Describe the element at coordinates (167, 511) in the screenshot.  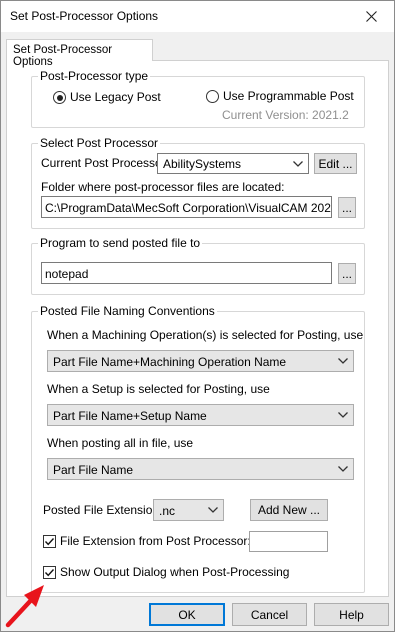
I see `file-extension-value: .nc` at that location.